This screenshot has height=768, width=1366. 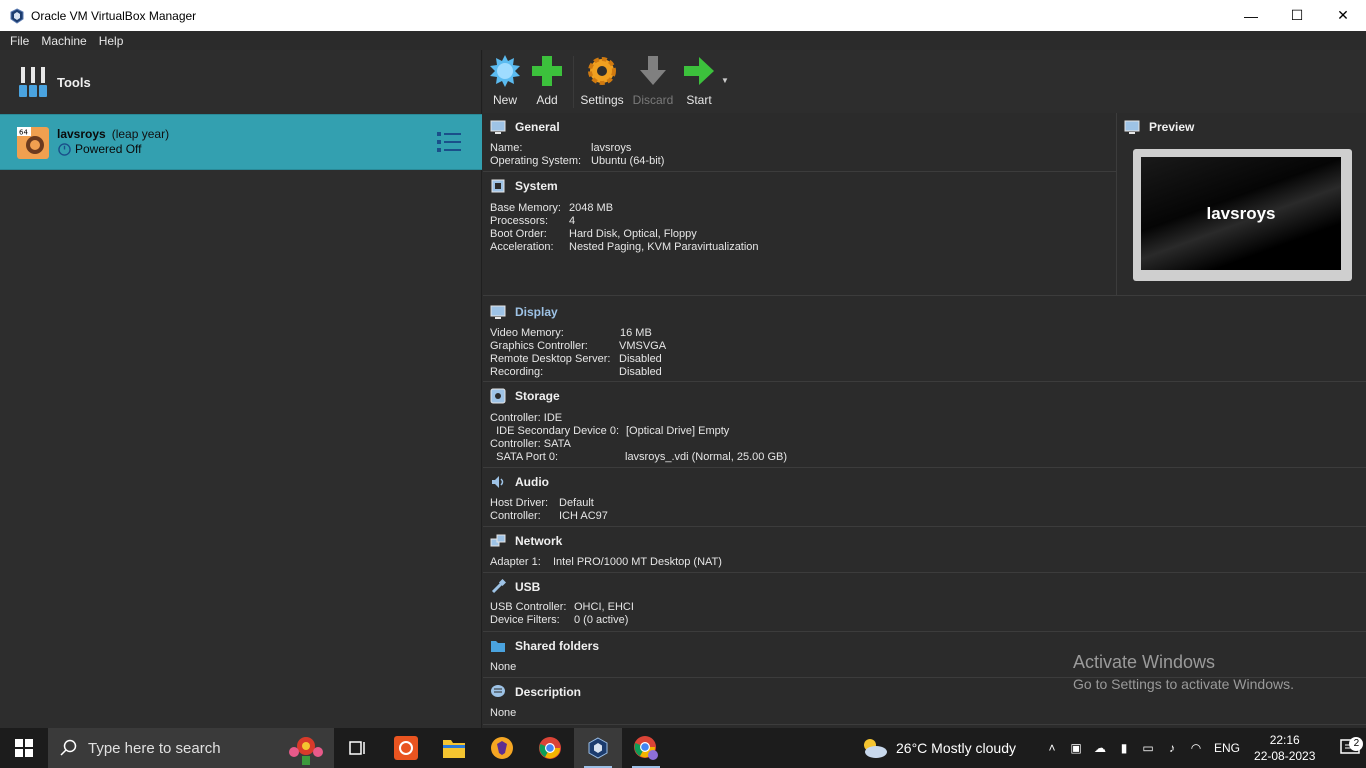 I want to click on tray-chevron-up-icon: ˄, so click(x=1052, y=748).